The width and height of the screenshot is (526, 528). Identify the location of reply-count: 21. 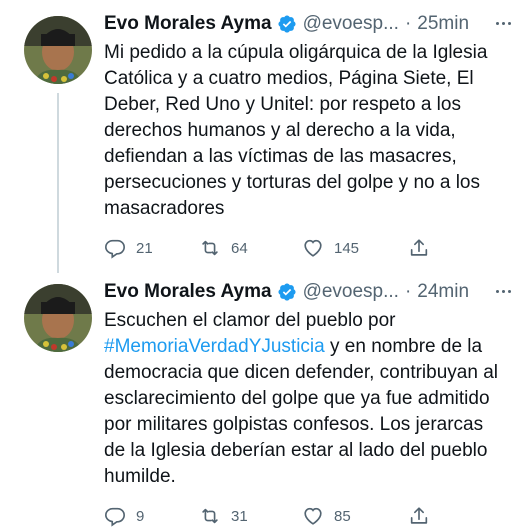
(144, 248).